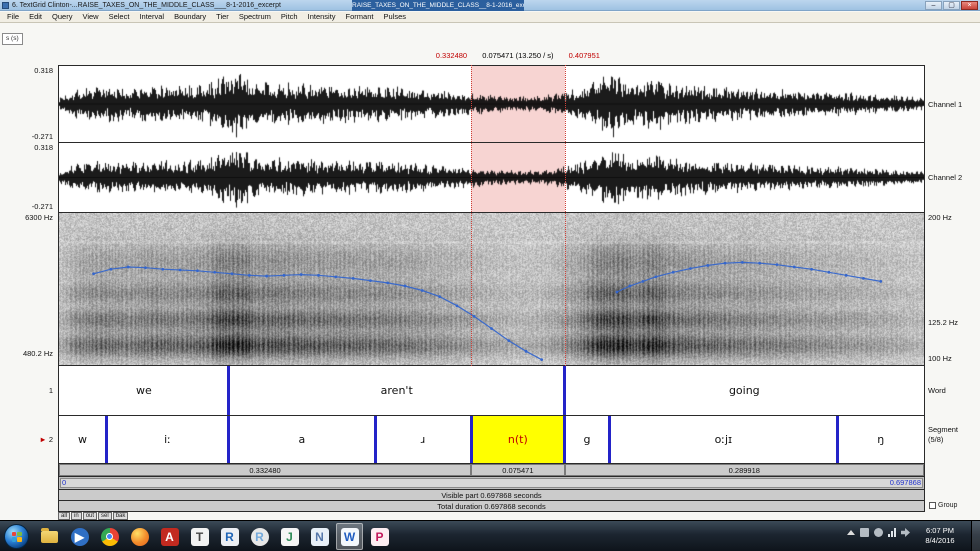  I want to click on network-icon, so click(892, 532).